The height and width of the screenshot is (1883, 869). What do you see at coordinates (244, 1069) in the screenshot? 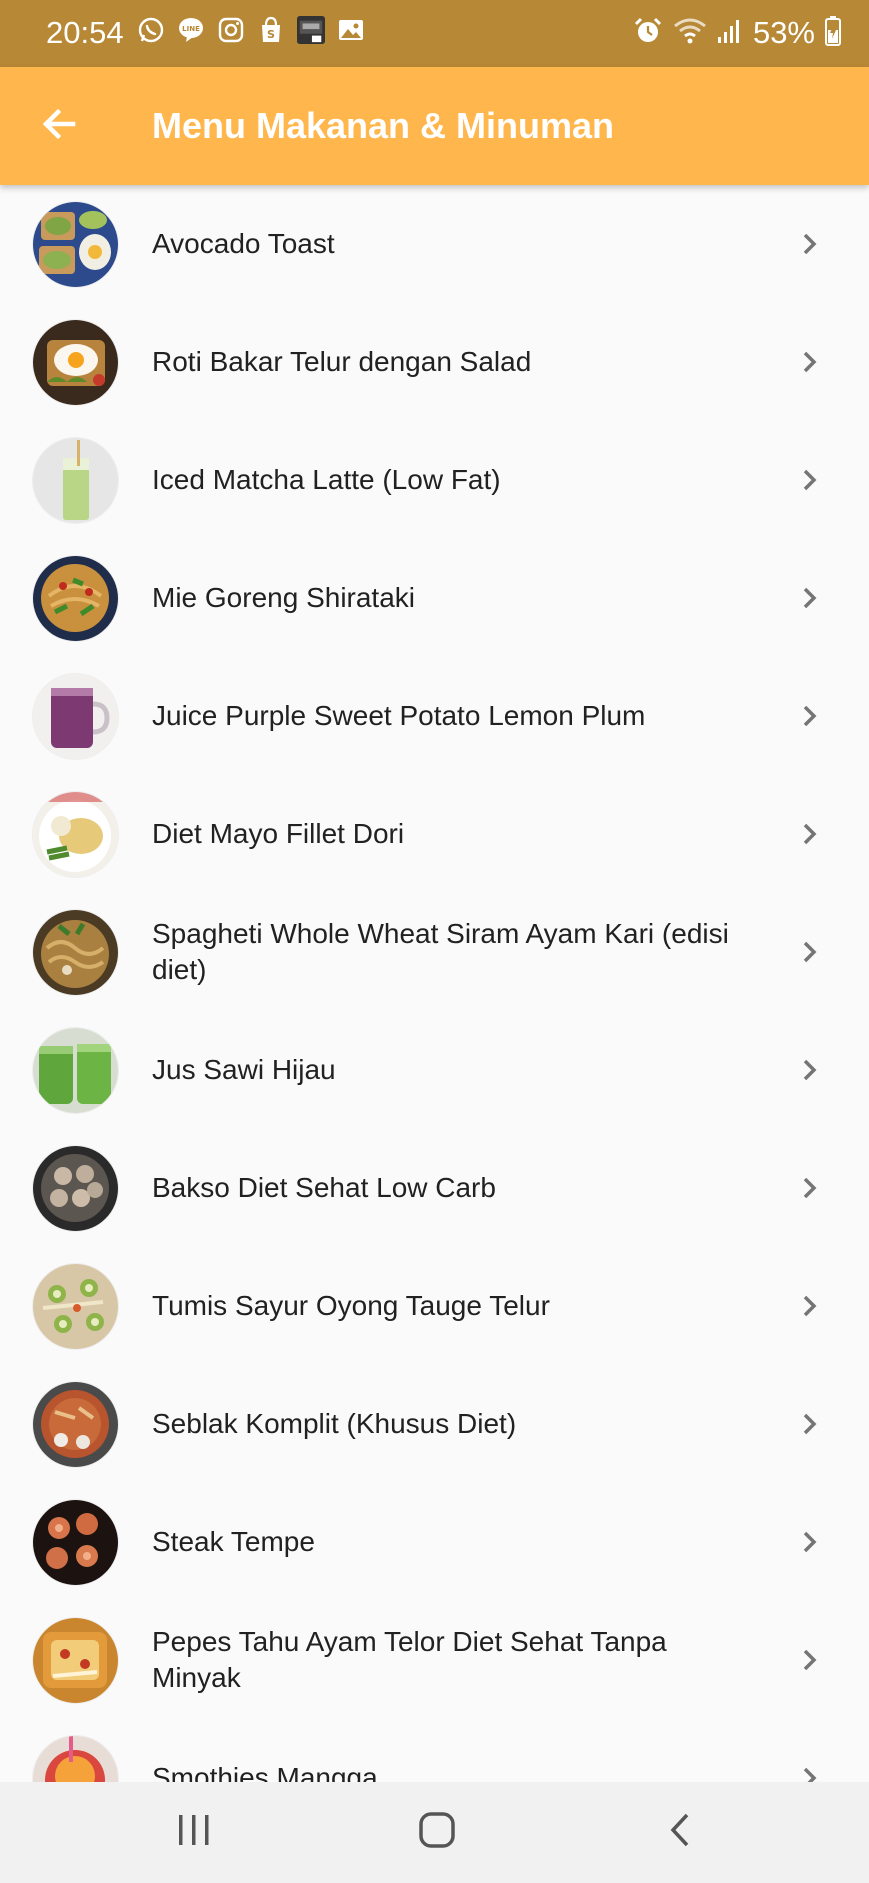
I see `menu-item-label: Jus Sawi Hijau` at bounding box center [244, 1069].